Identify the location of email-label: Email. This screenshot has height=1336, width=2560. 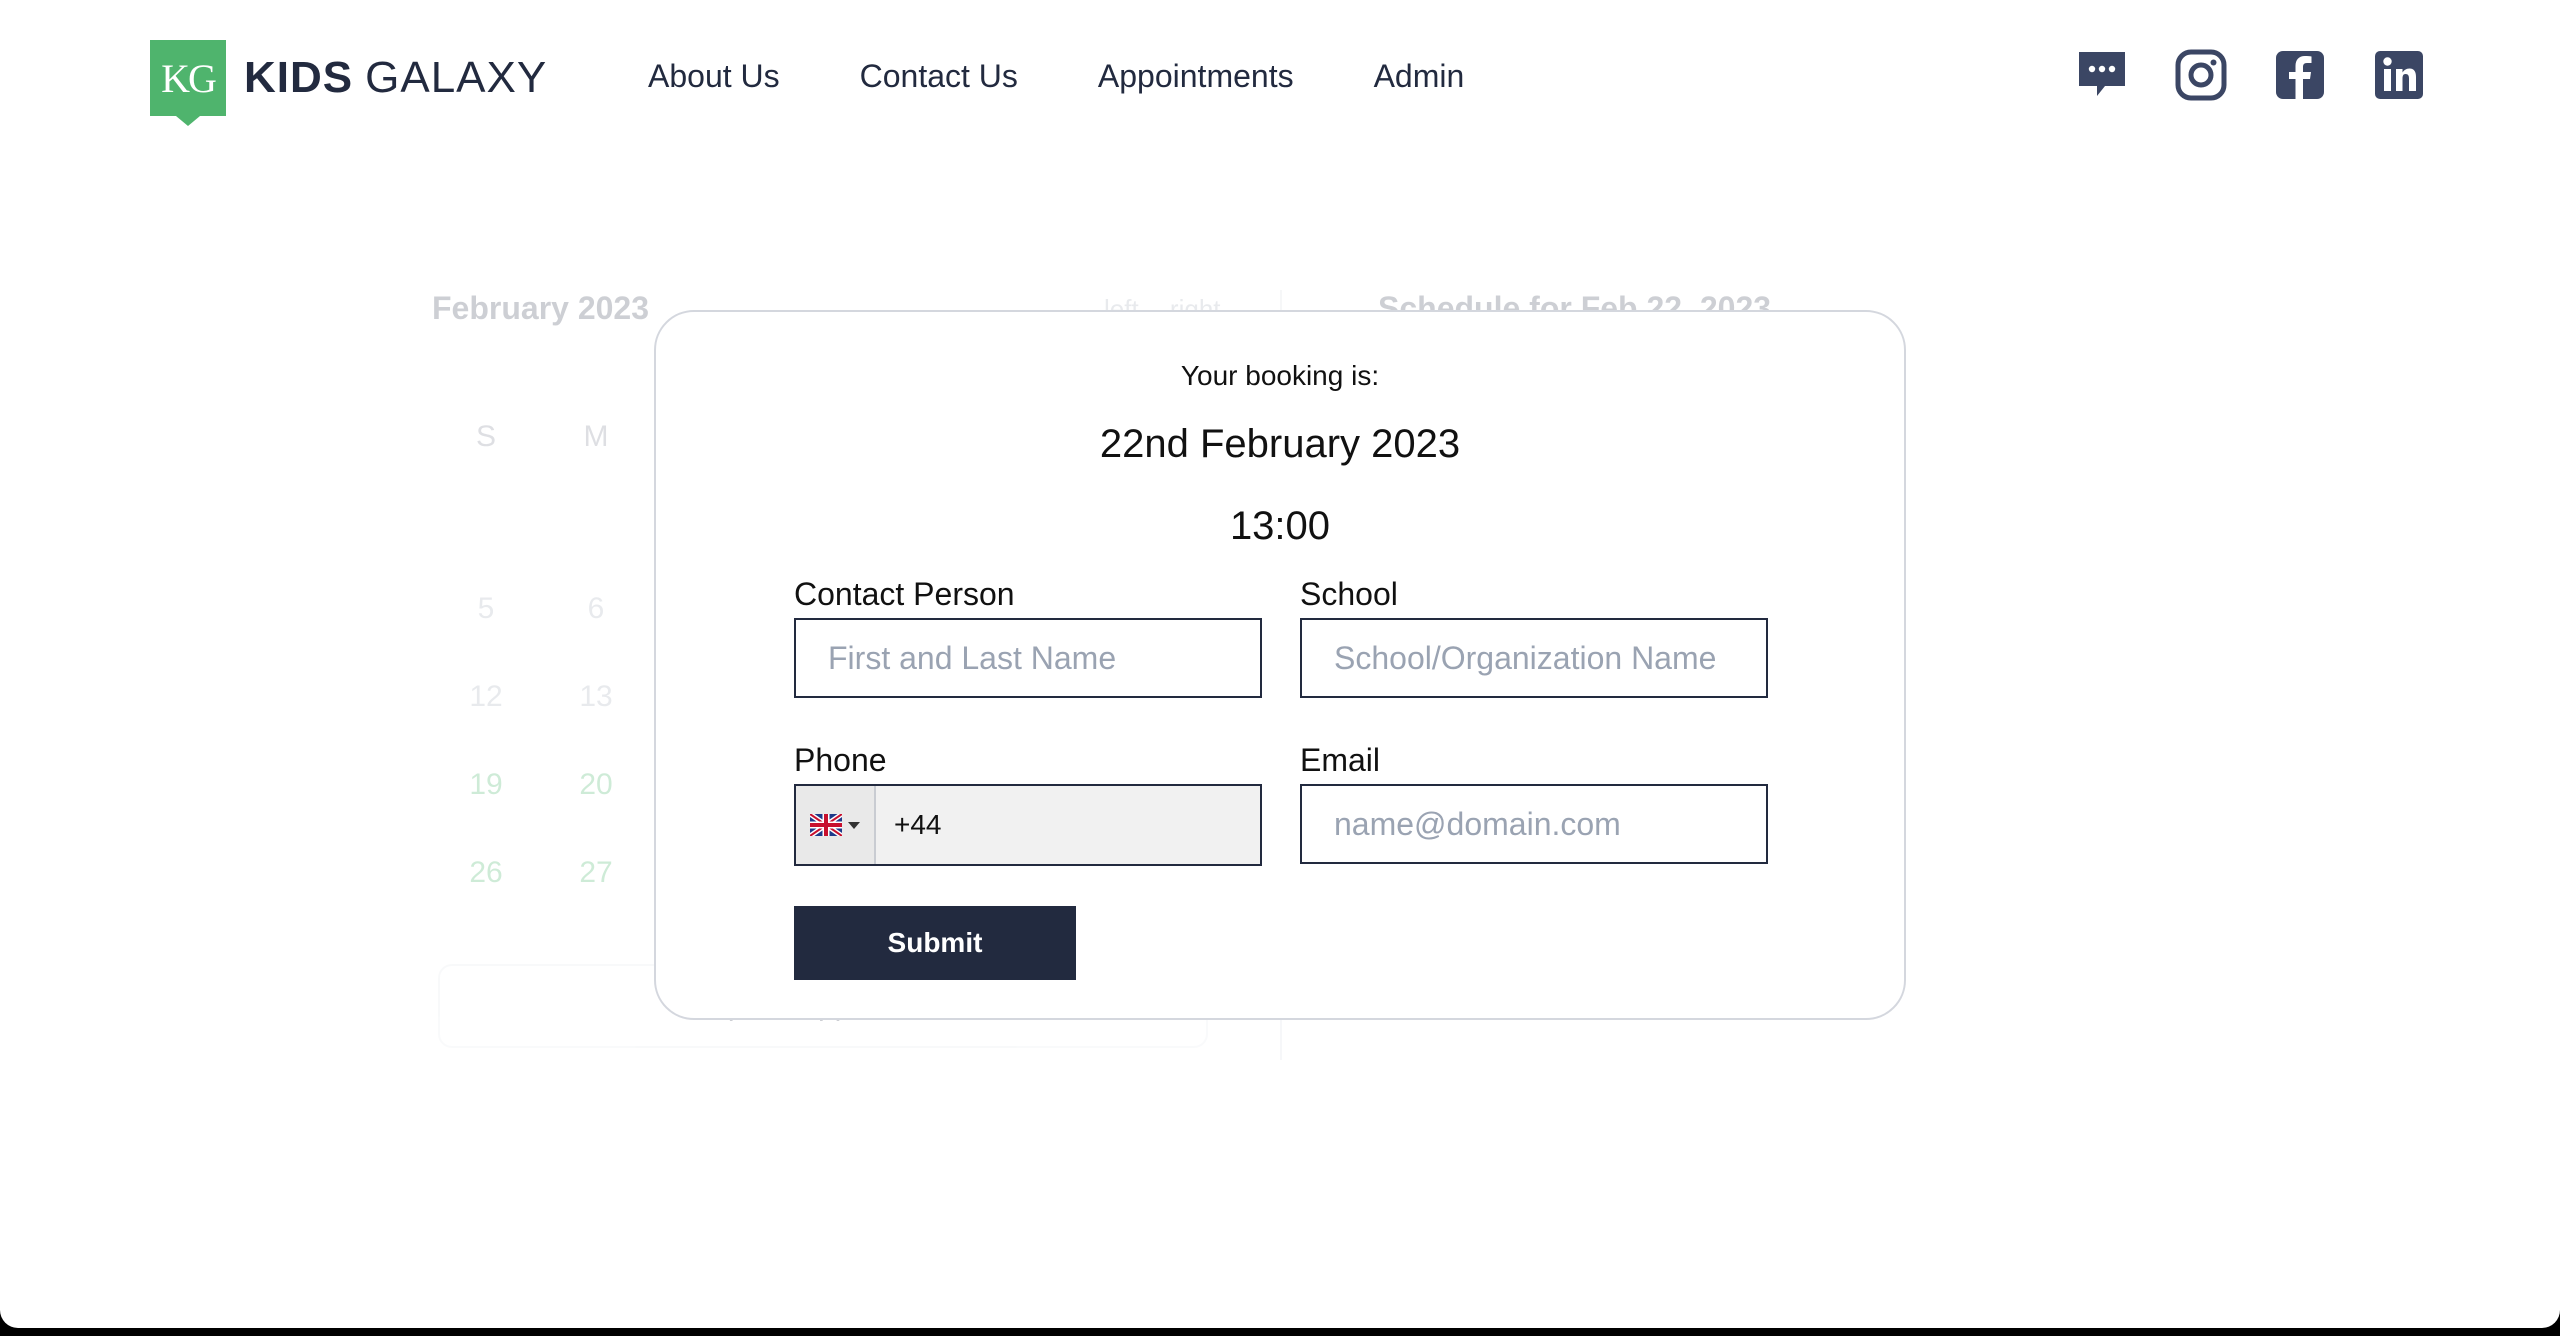
(1340, 760).